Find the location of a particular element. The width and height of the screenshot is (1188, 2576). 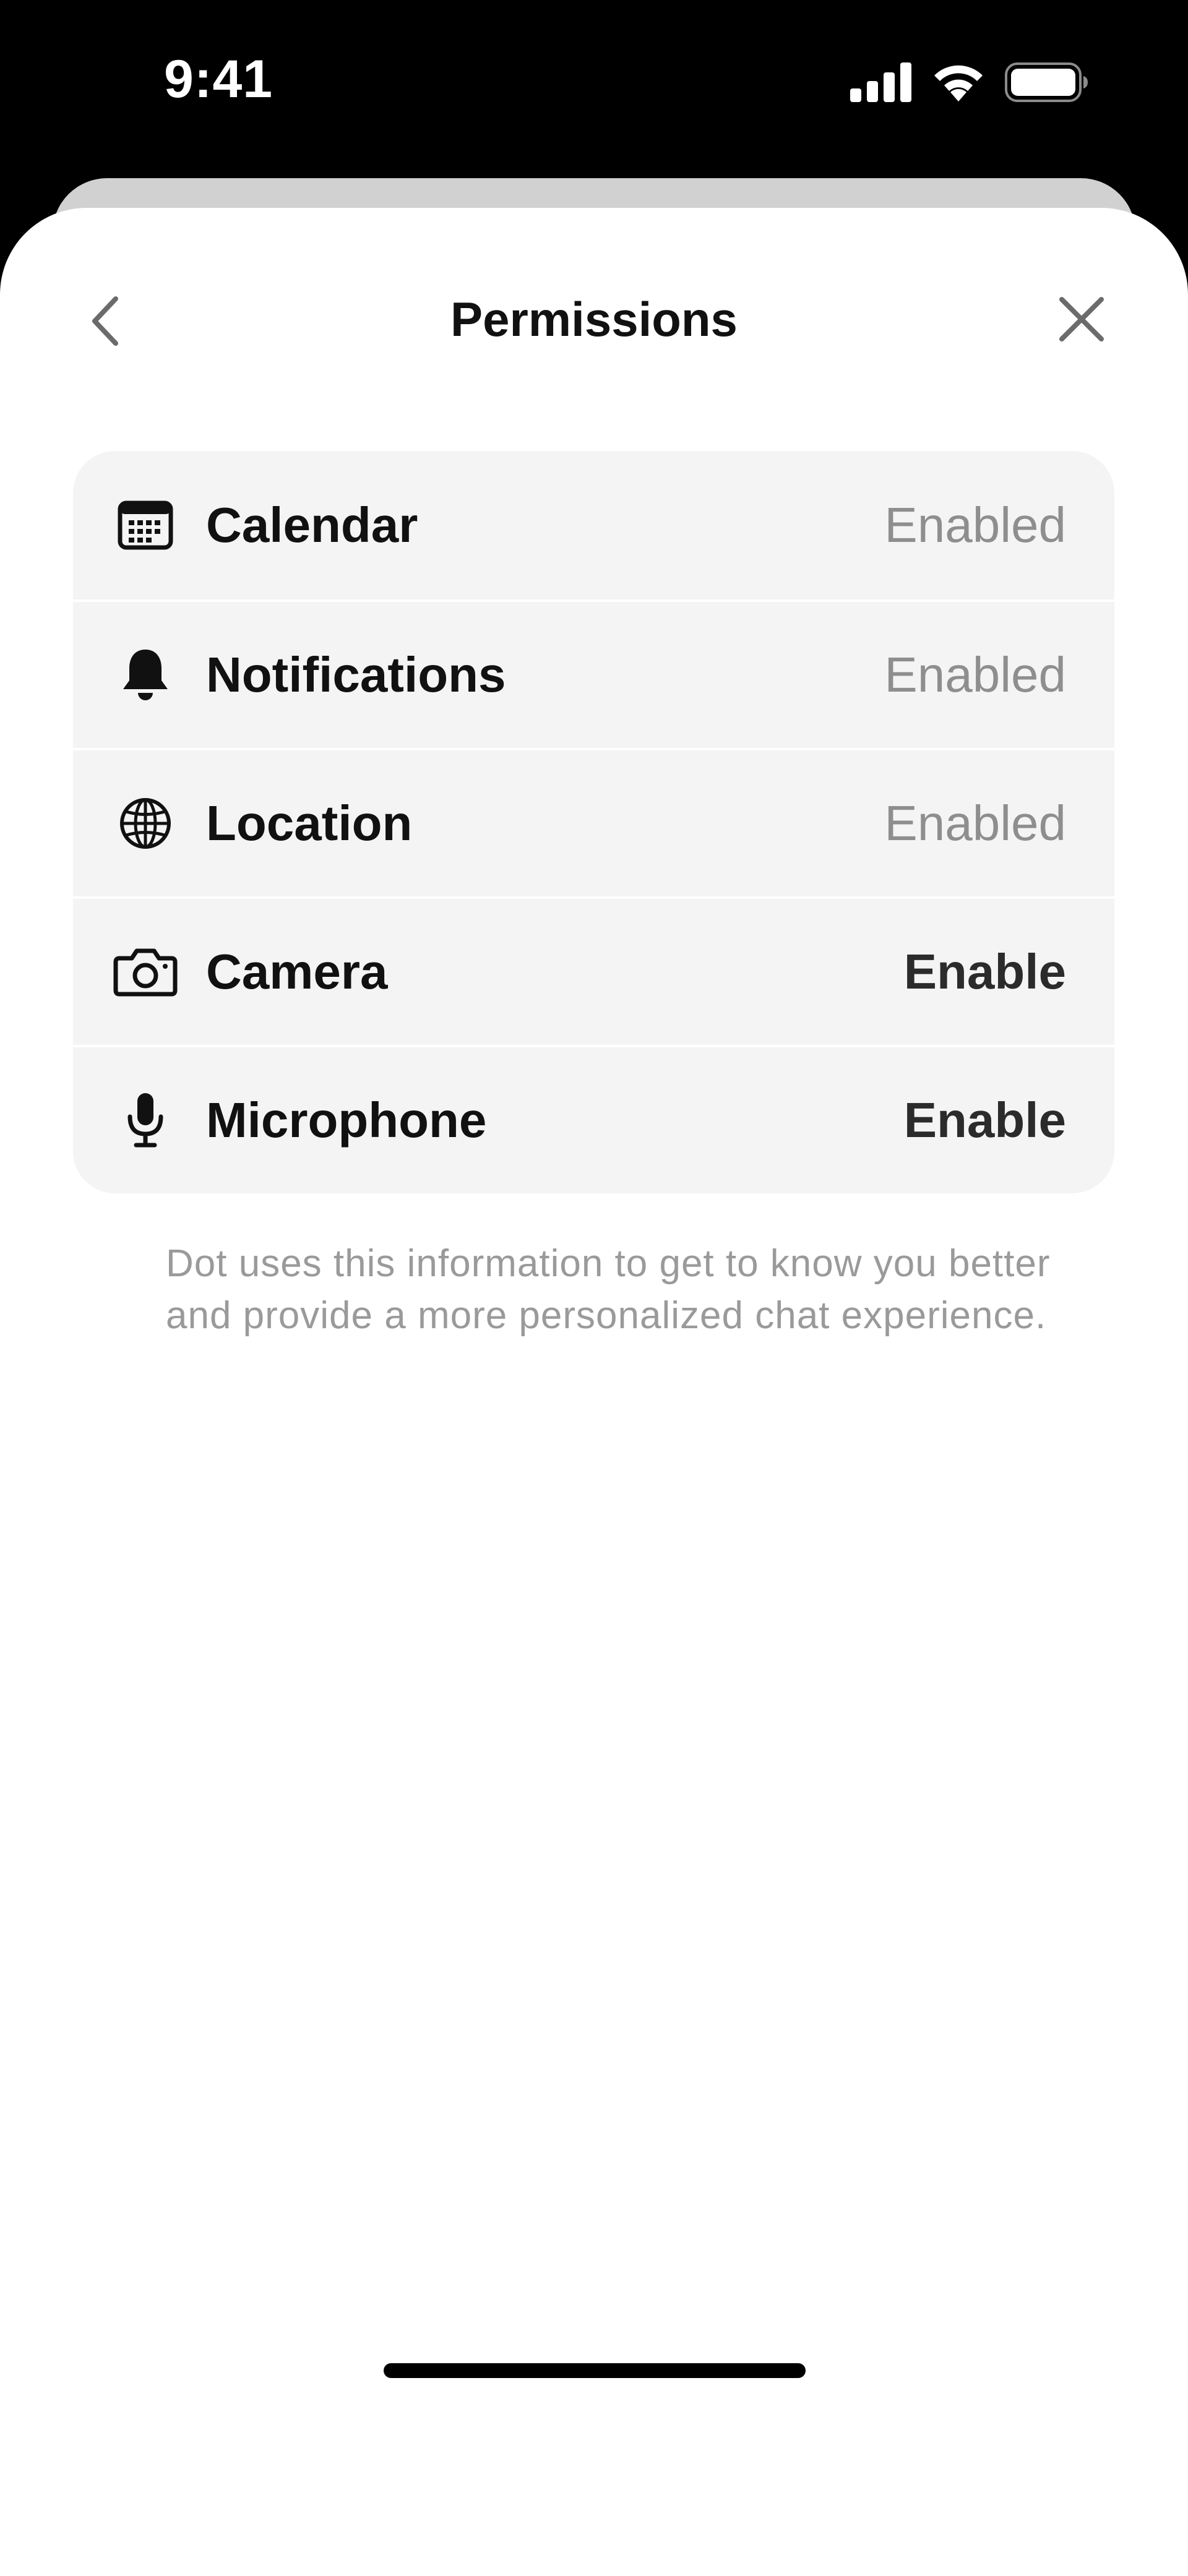

permission-row-microphone: Microphone Enable is located at coordinates (593, 1119).